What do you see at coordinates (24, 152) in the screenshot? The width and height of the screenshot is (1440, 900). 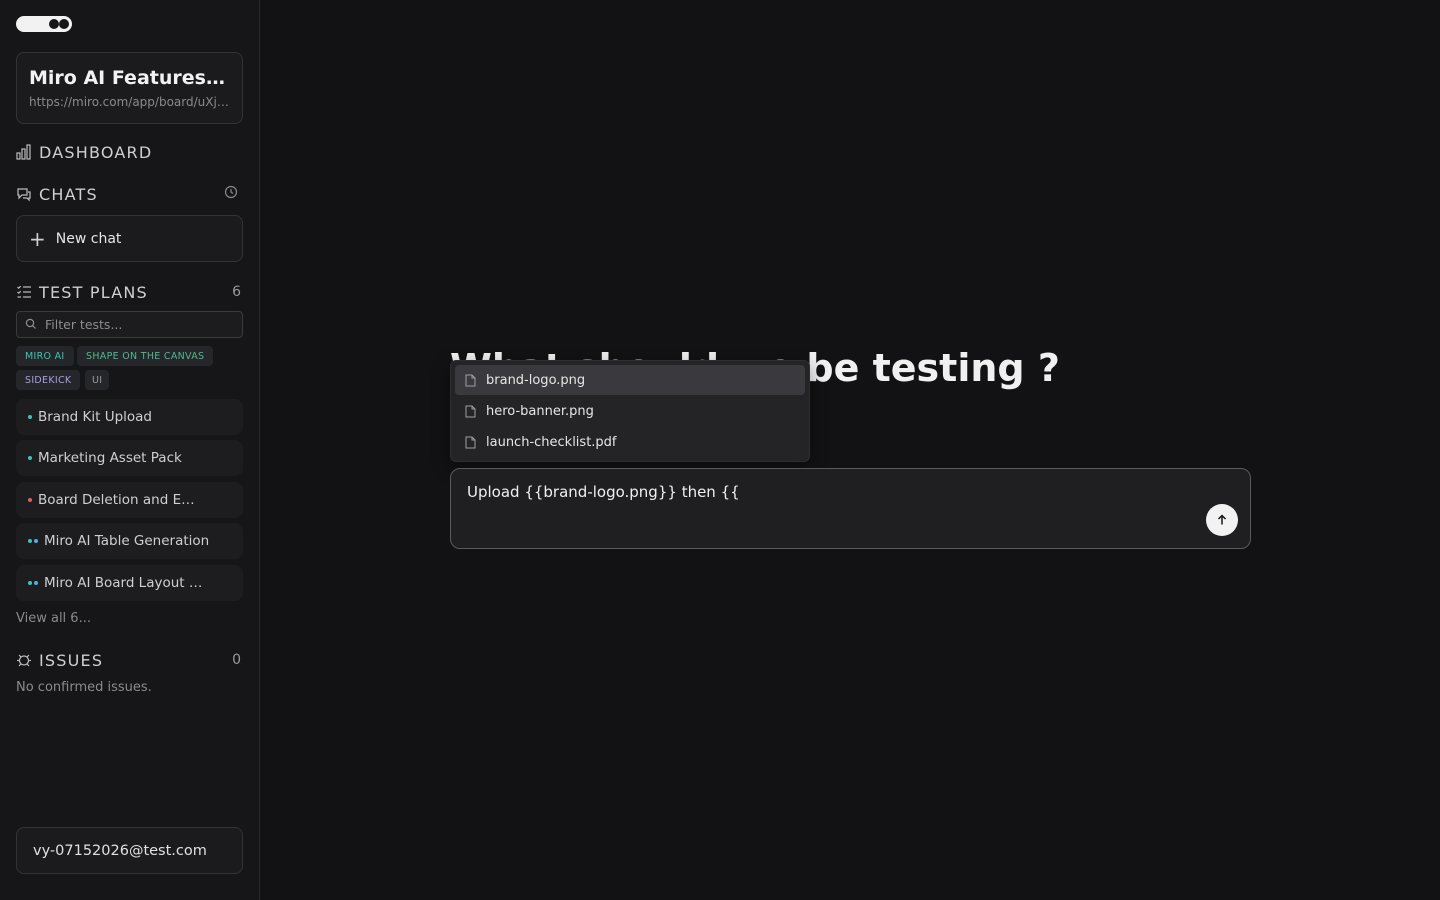 I see `bar-chart-icon` at bounding box center [24, 152].